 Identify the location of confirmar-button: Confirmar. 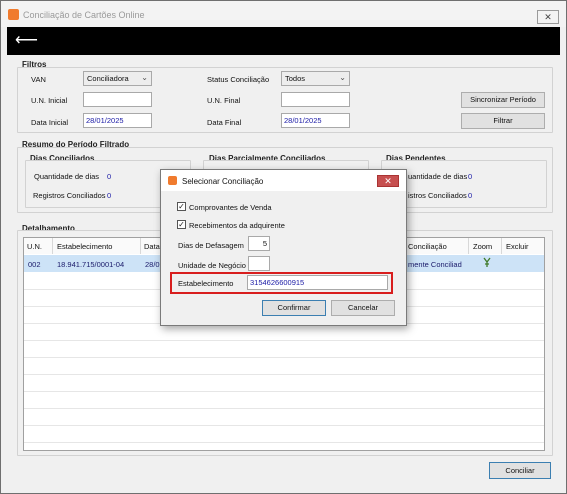
(294, 308).